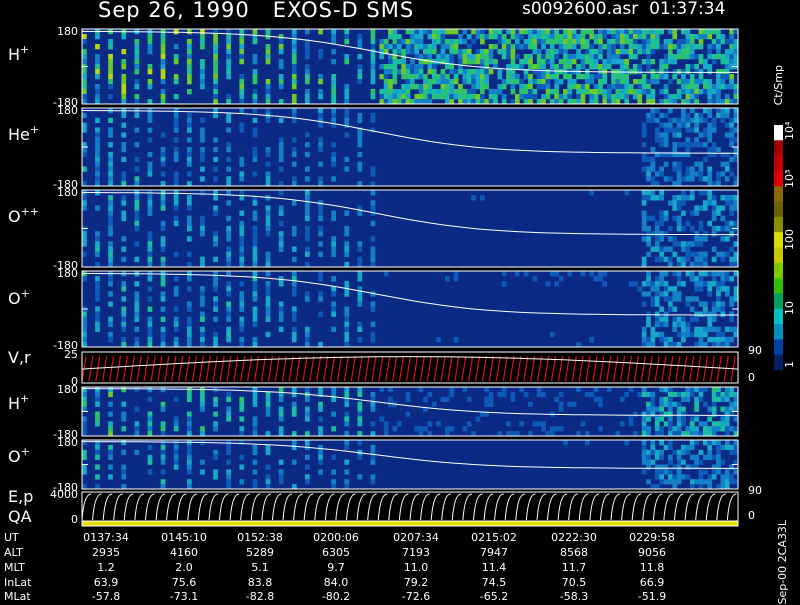  What do you see at coordinates (652, 595) in the screenshot?
I see `footer-value: -51.9` at bounding box center [652, 595].